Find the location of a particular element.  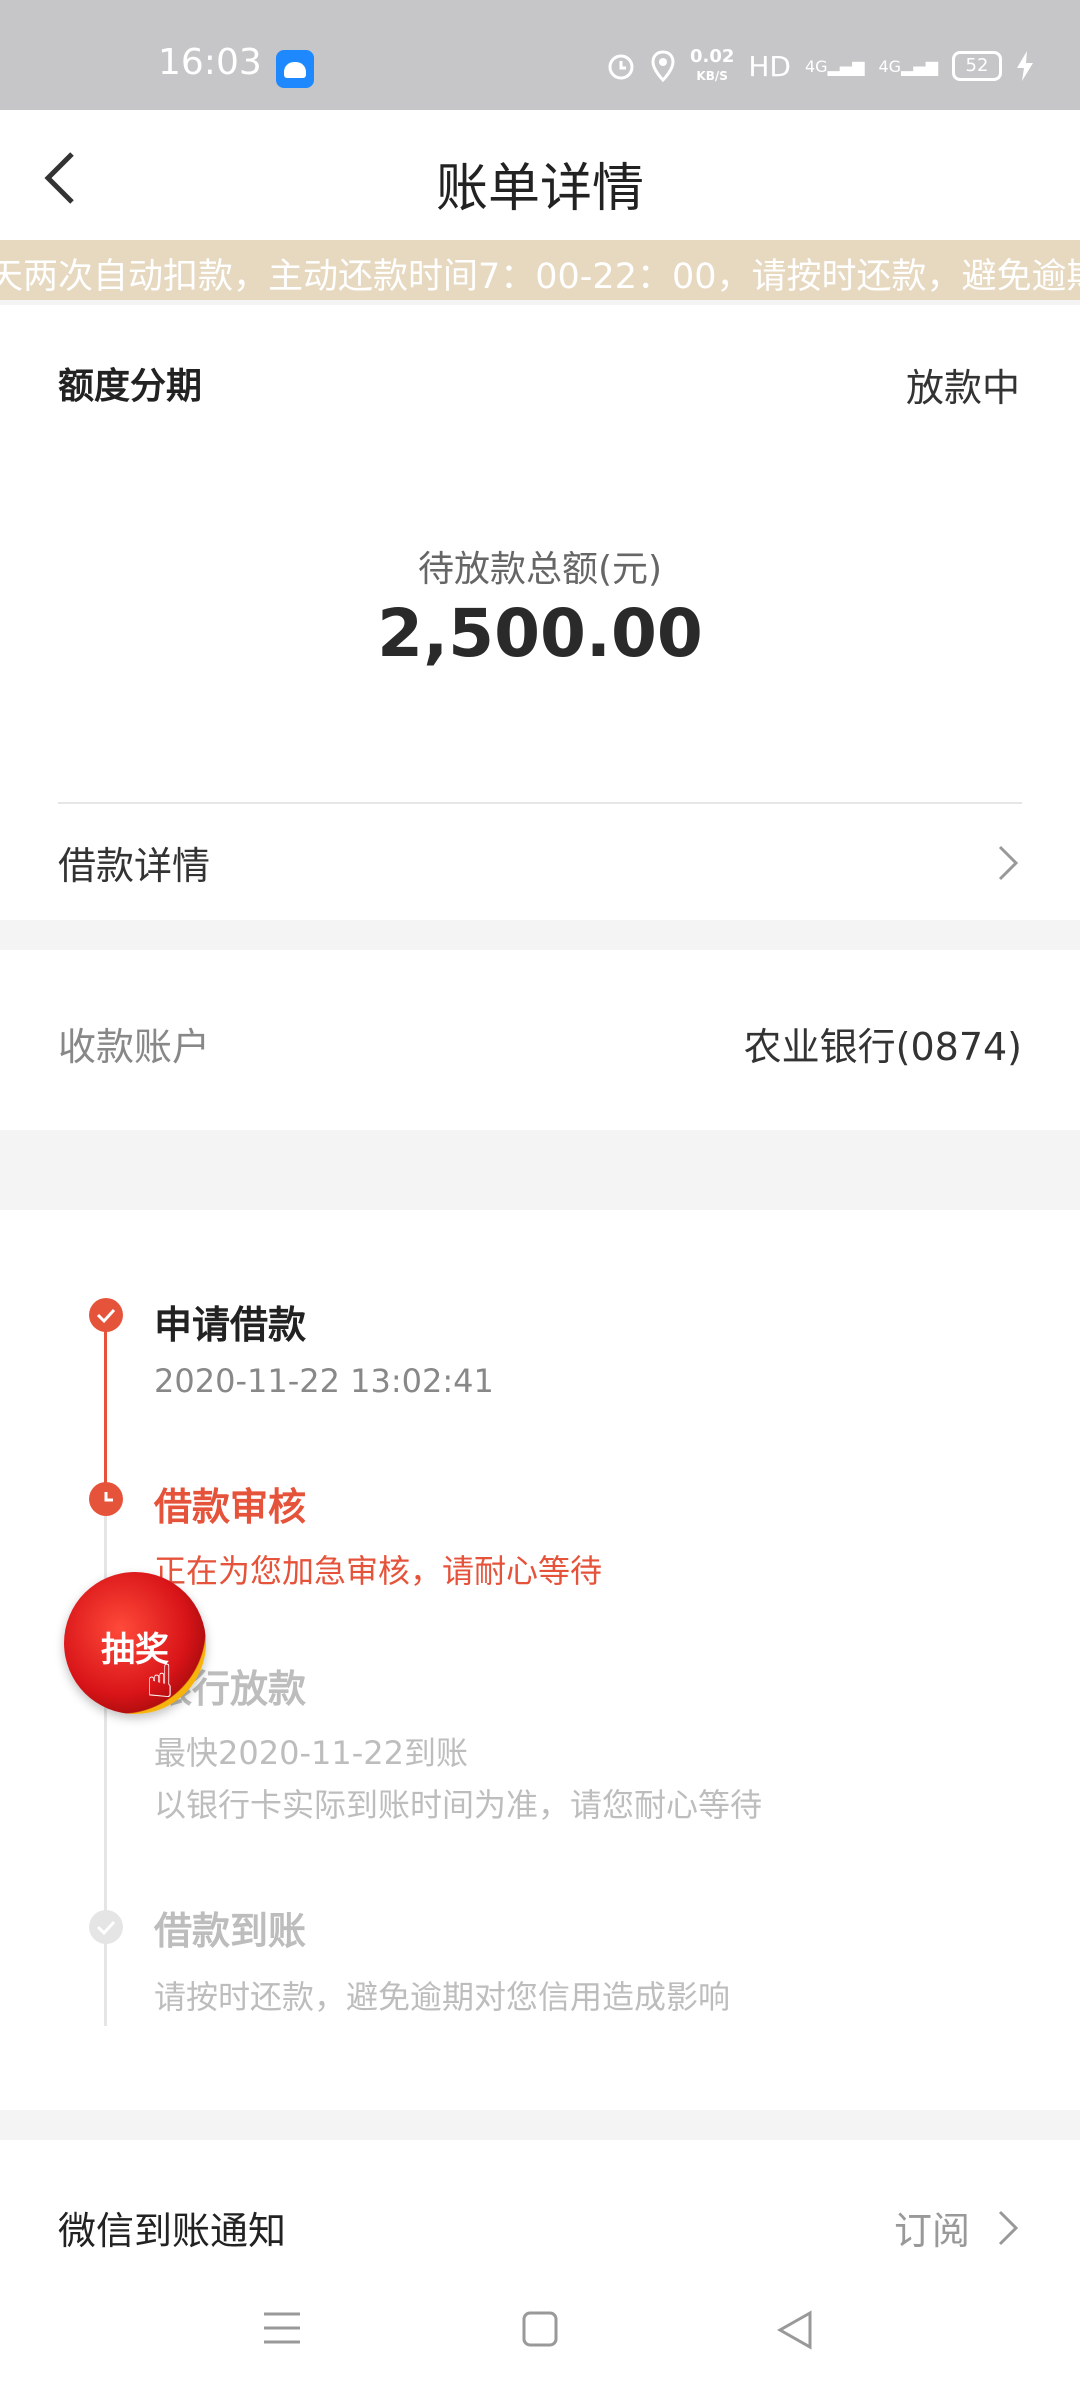

clock-icon is located at coordinates (106, 1499).